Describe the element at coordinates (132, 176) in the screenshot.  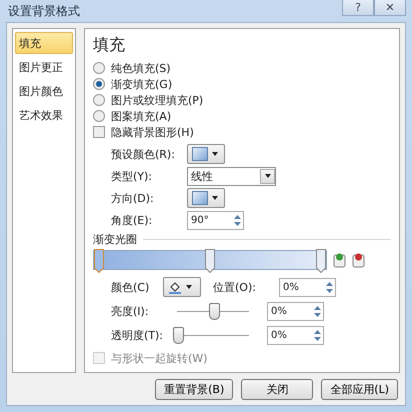
I see `field-label: 类型(Y):` at that location.